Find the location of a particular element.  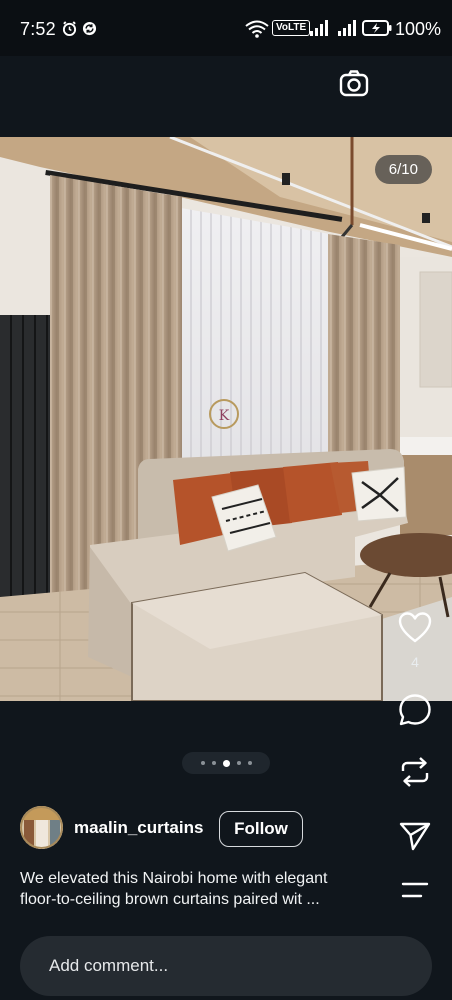

battery-icon is located at coordinates (377, 28).